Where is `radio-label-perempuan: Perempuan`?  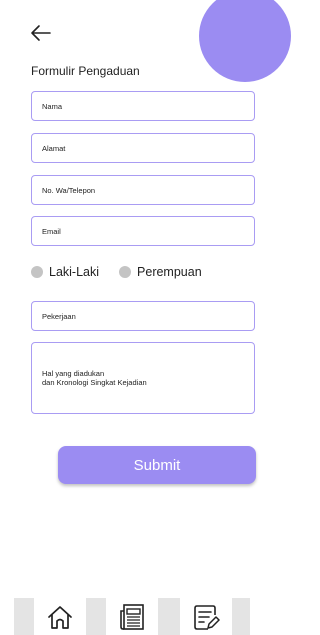 radio-label-perempuan: Perempuan is located at coordinates (169, 272).